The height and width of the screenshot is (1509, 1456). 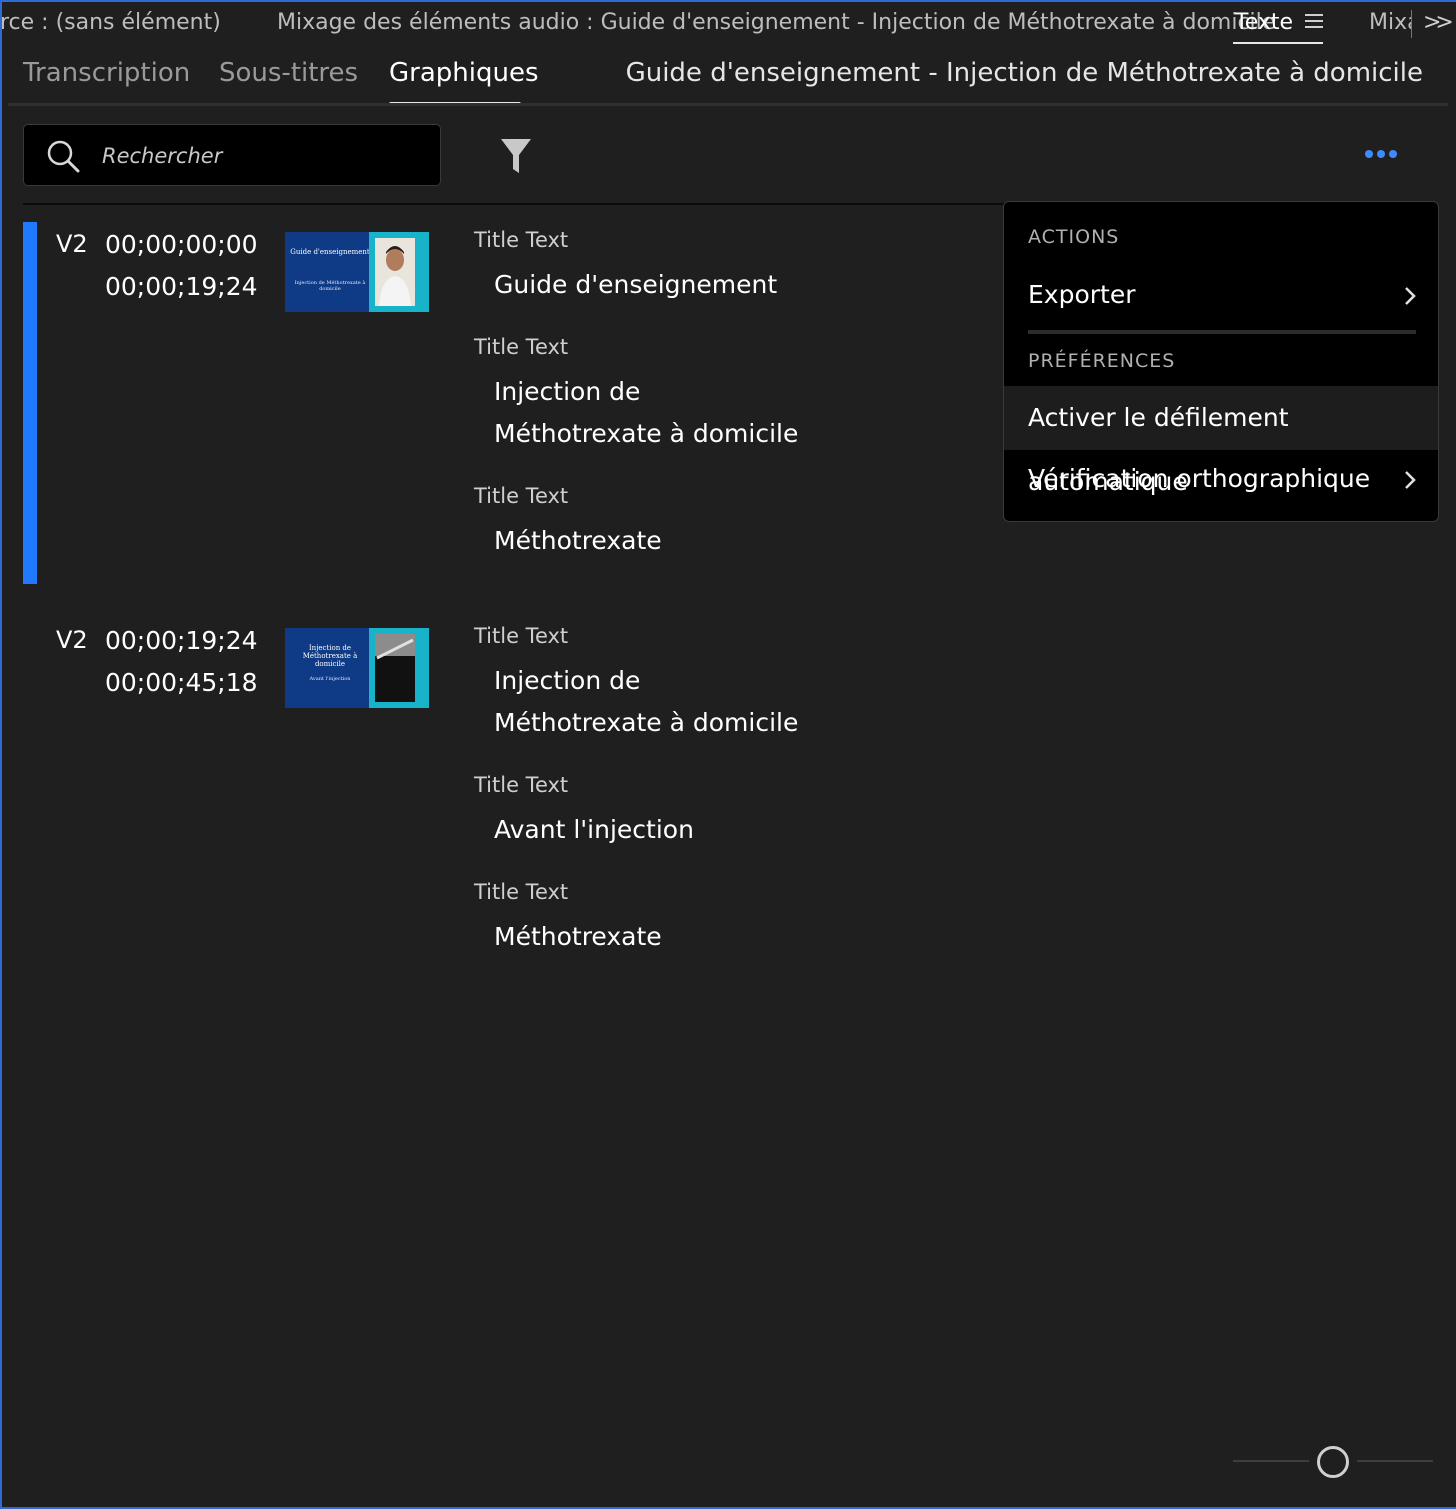 What do you see at coordinates (523, 204) in the screenshot?
I see `list-divider` at bounding box center [523, 204].